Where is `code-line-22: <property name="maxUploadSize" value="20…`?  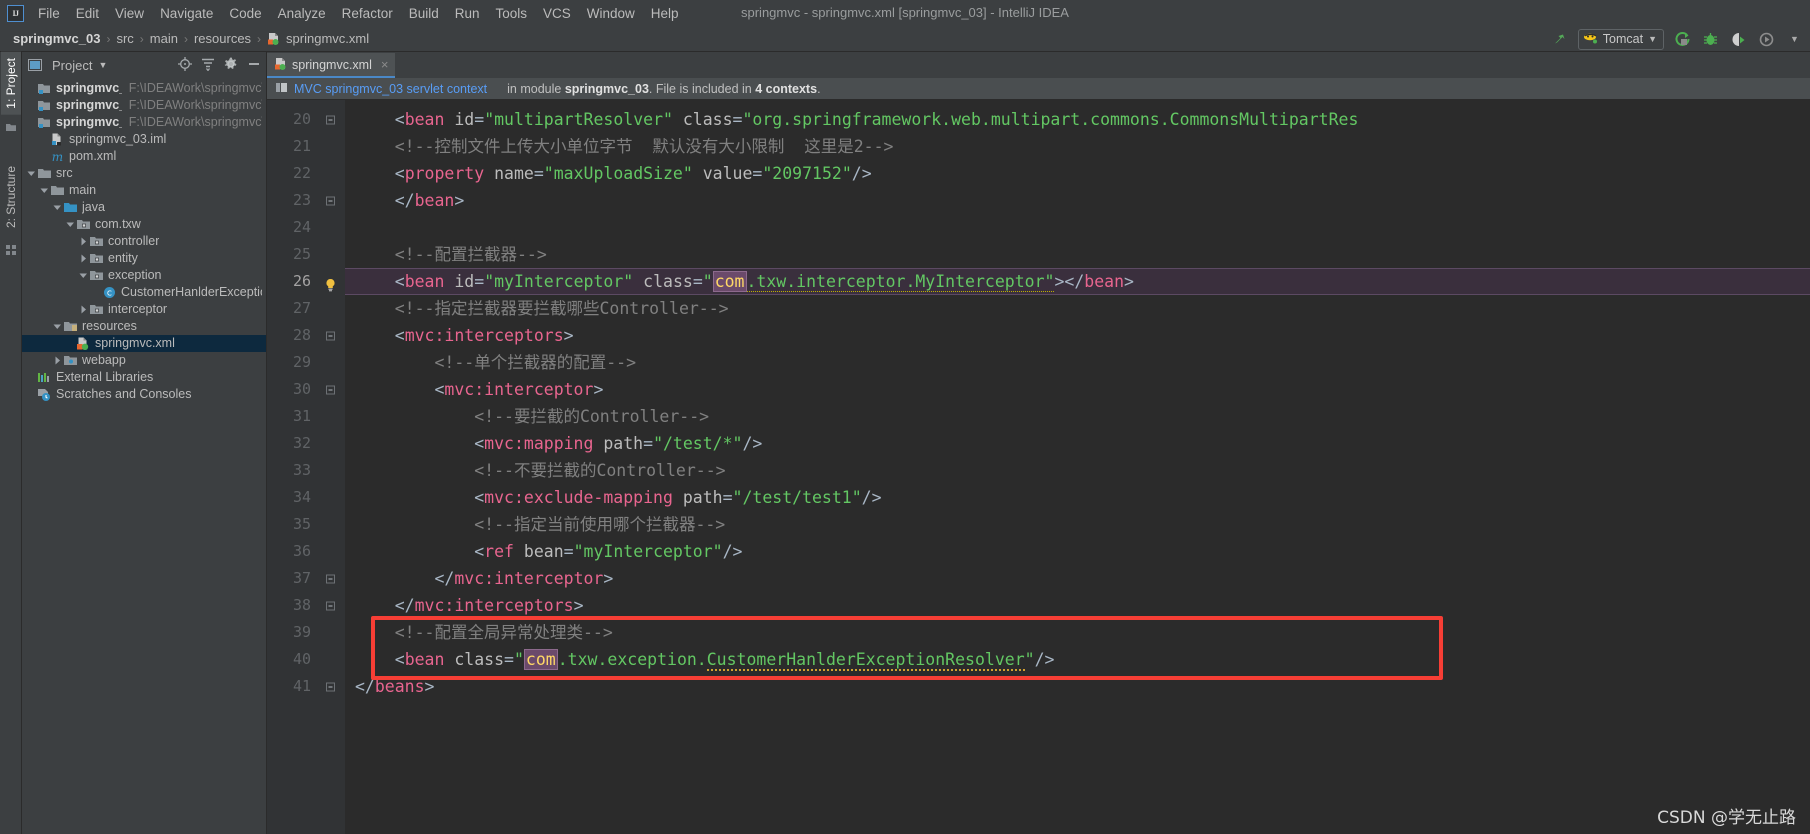 code-line-22: <property name="maxUploadSize" value="20… is located at coordinates (1077, 173).